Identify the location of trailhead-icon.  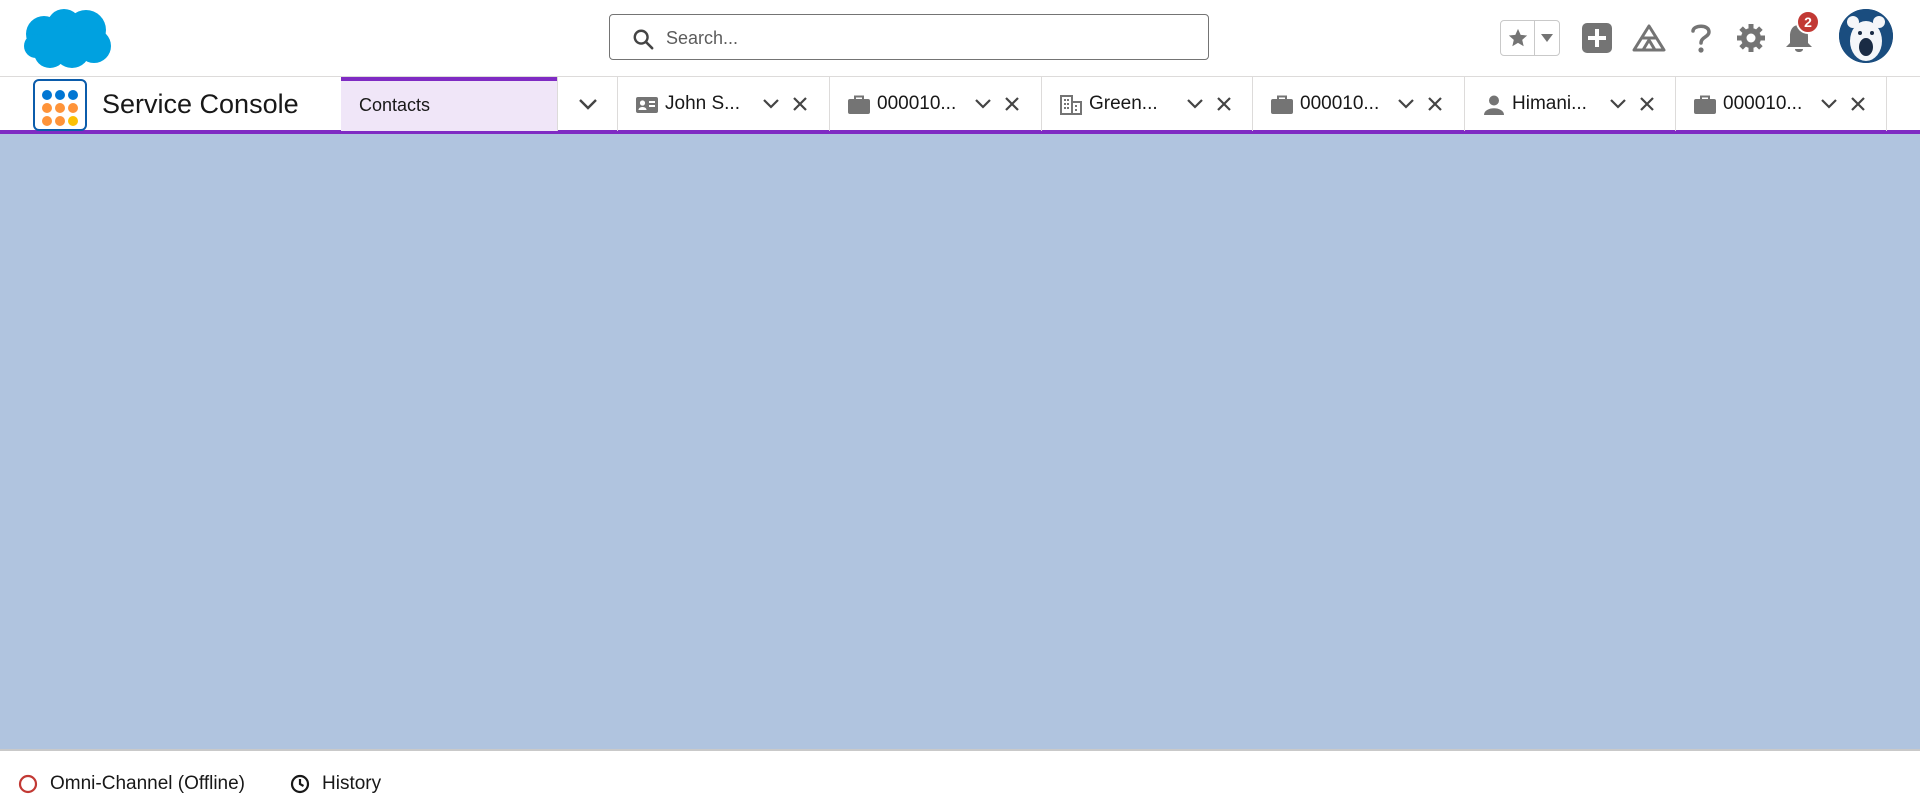
(1649, 38).